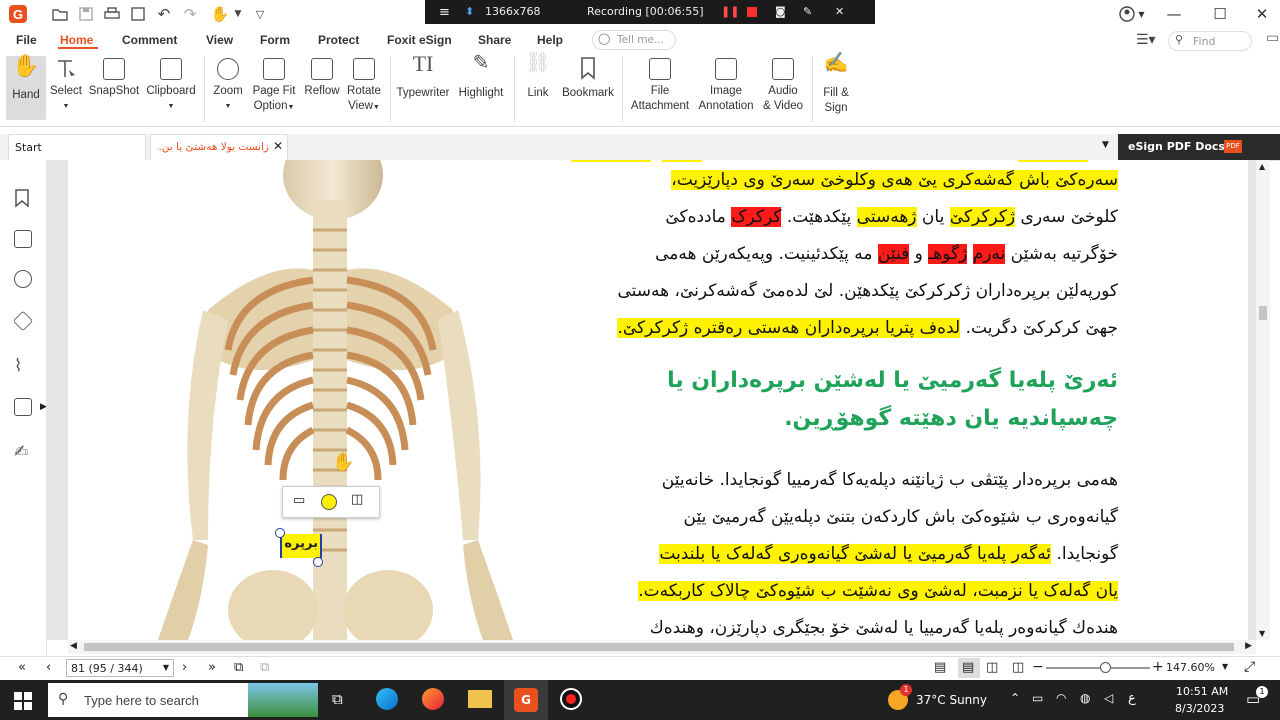 This screenshot has width=1280, height=720. What do you see at coordinates (322, 77) in the screenshot?
I see `reflow-button: Reflow` at bounding box center [322, 77].